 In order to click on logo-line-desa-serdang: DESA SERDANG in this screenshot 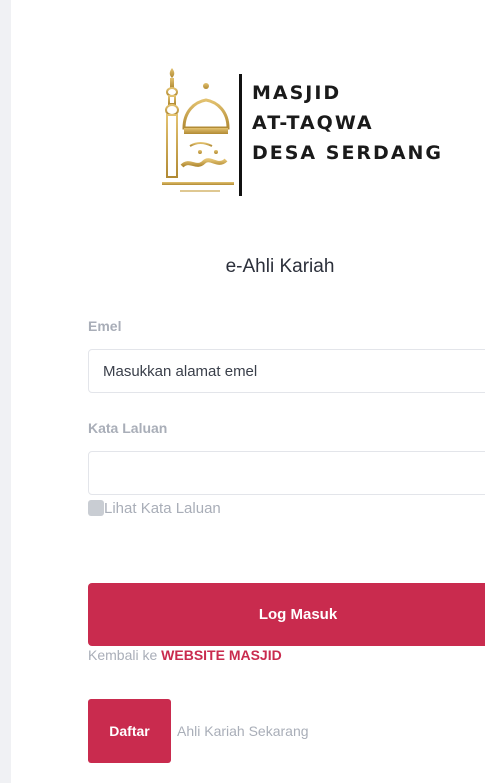, I will do `click(348, 153)`.